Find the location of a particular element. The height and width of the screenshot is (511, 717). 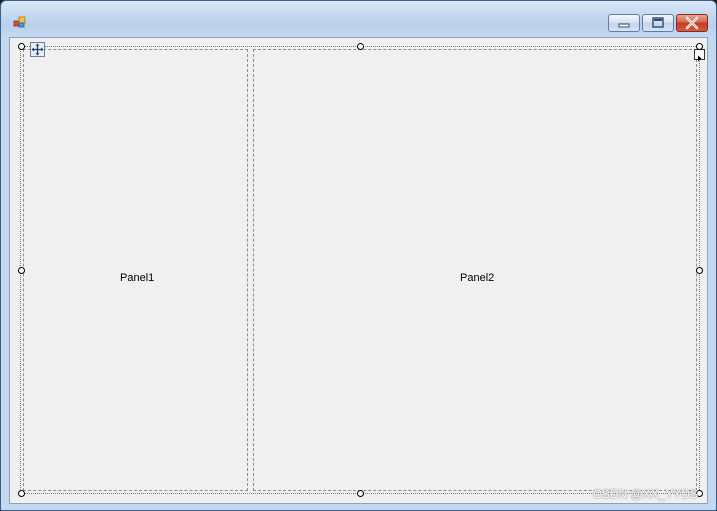

smart-tag-button is located at coordinates (699, 55).